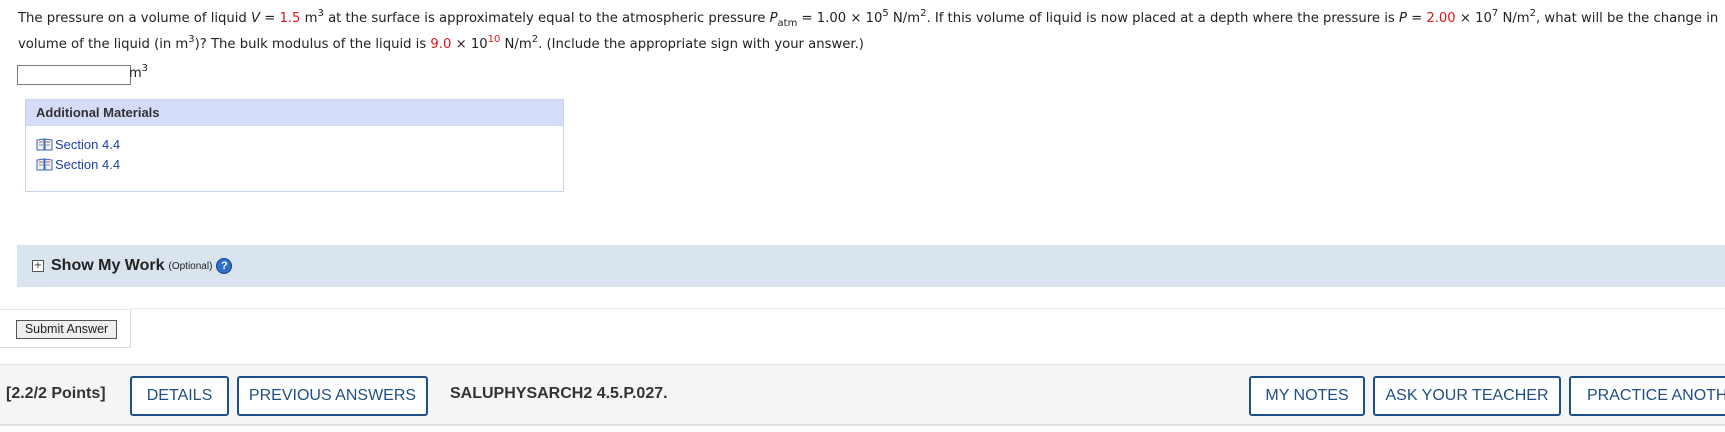 The image size is (1725, 432). I want to click on show-my-work-optional: (Optional), so click(190, 266).